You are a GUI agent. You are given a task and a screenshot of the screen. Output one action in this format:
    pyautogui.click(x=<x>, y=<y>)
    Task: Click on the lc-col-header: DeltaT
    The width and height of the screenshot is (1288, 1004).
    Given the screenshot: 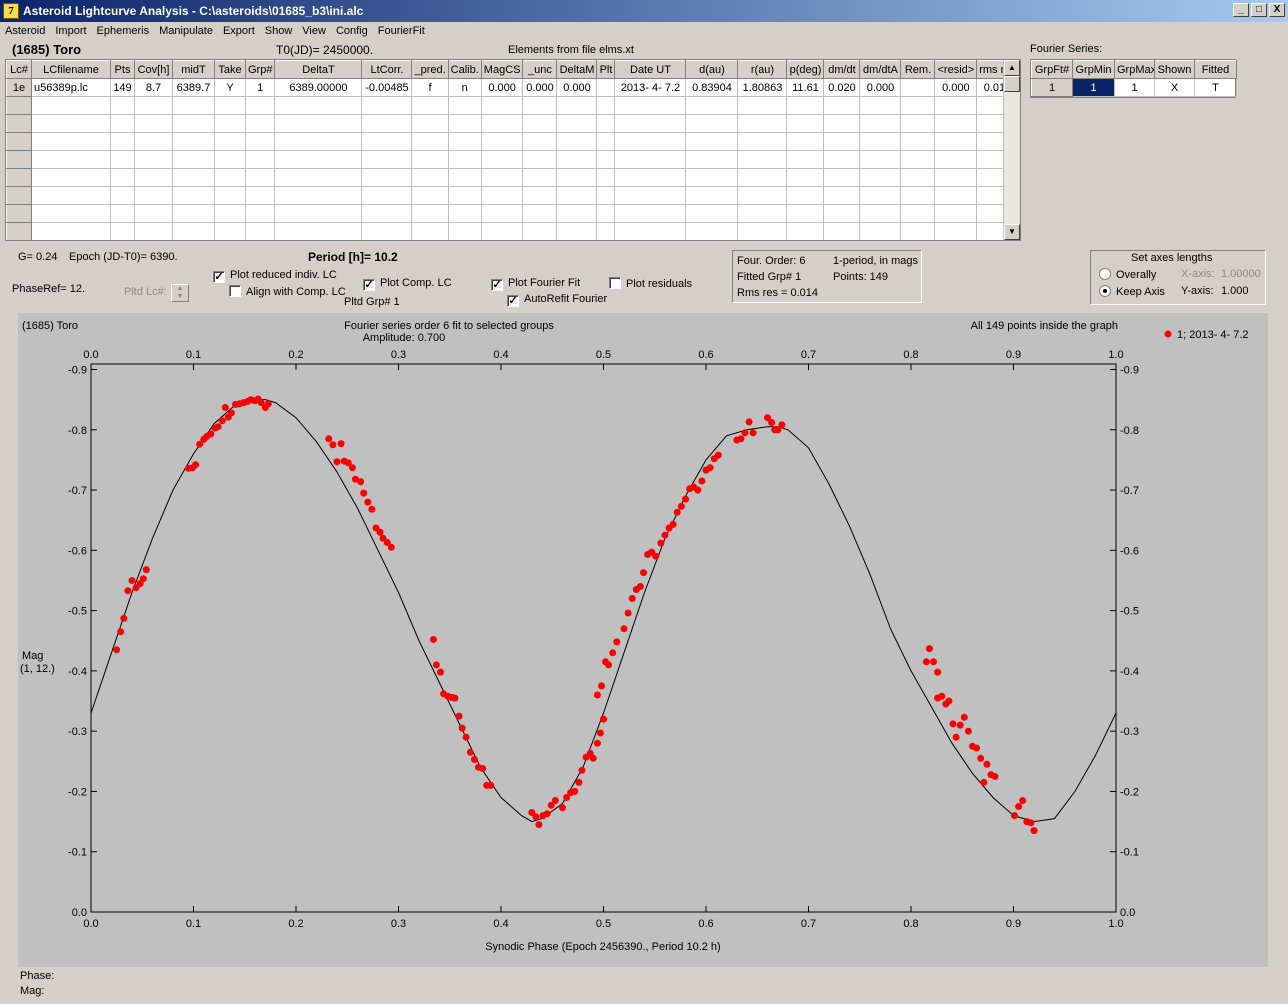 What is the action you would take?
    pyautogui.click(x=318, y=69)
    